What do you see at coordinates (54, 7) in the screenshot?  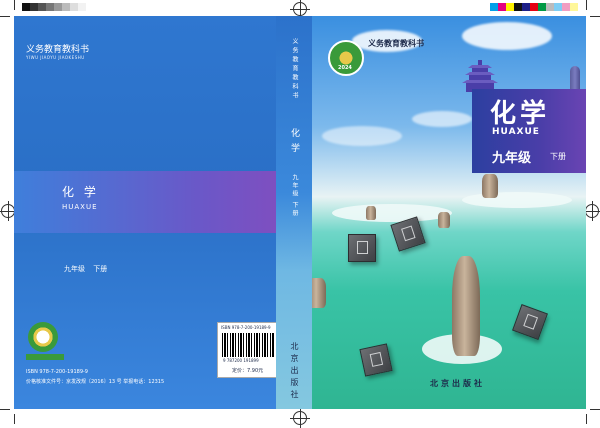 I see `grayscale-strip` at bounding box center [54, 7].